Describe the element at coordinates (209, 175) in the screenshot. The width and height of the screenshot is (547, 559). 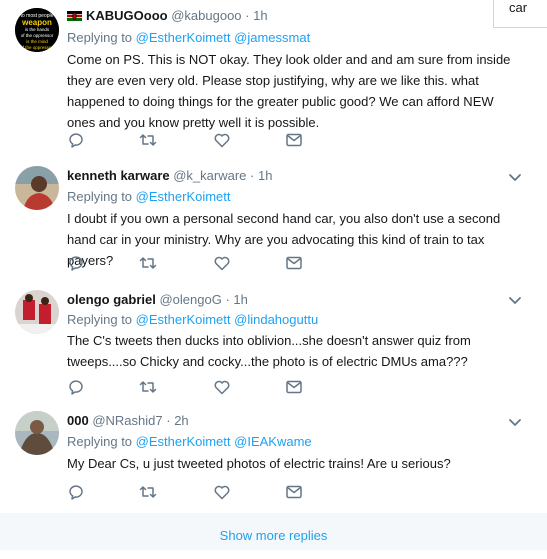
I see `author-handle: @k_karware` at that location.